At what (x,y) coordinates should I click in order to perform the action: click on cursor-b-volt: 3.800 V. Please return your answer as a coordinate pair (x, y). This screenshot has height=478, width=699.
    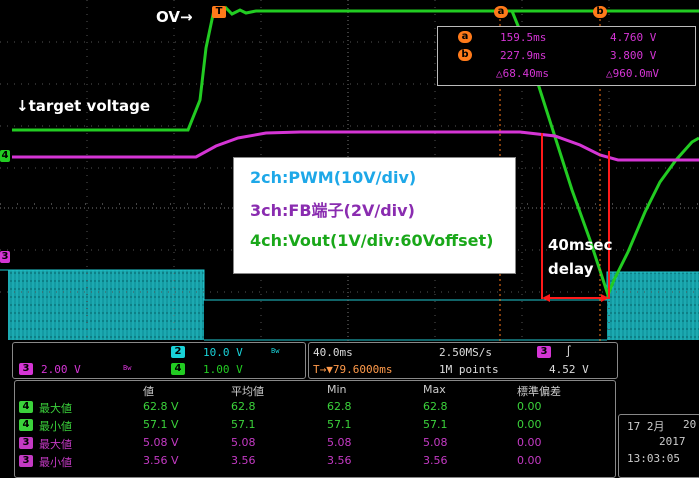
    Looking at the image, I should click on (633, 55).